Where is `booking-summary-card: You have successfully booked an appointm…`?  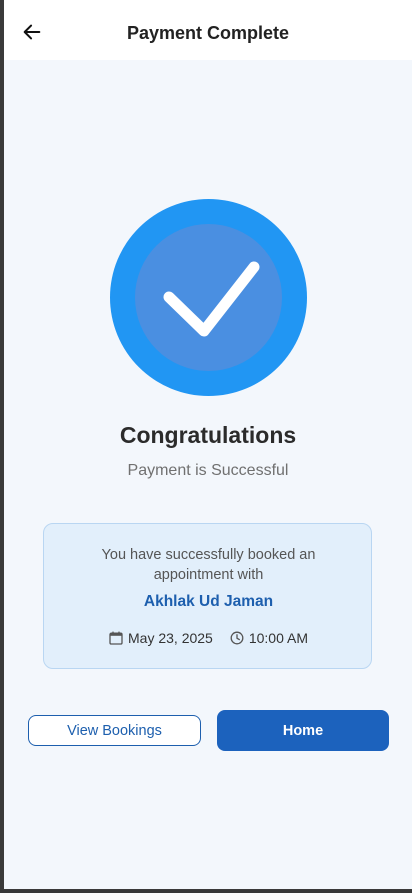
booking-summary-card: You have successfully booked an appointm… is located at coordinates (207, 596).